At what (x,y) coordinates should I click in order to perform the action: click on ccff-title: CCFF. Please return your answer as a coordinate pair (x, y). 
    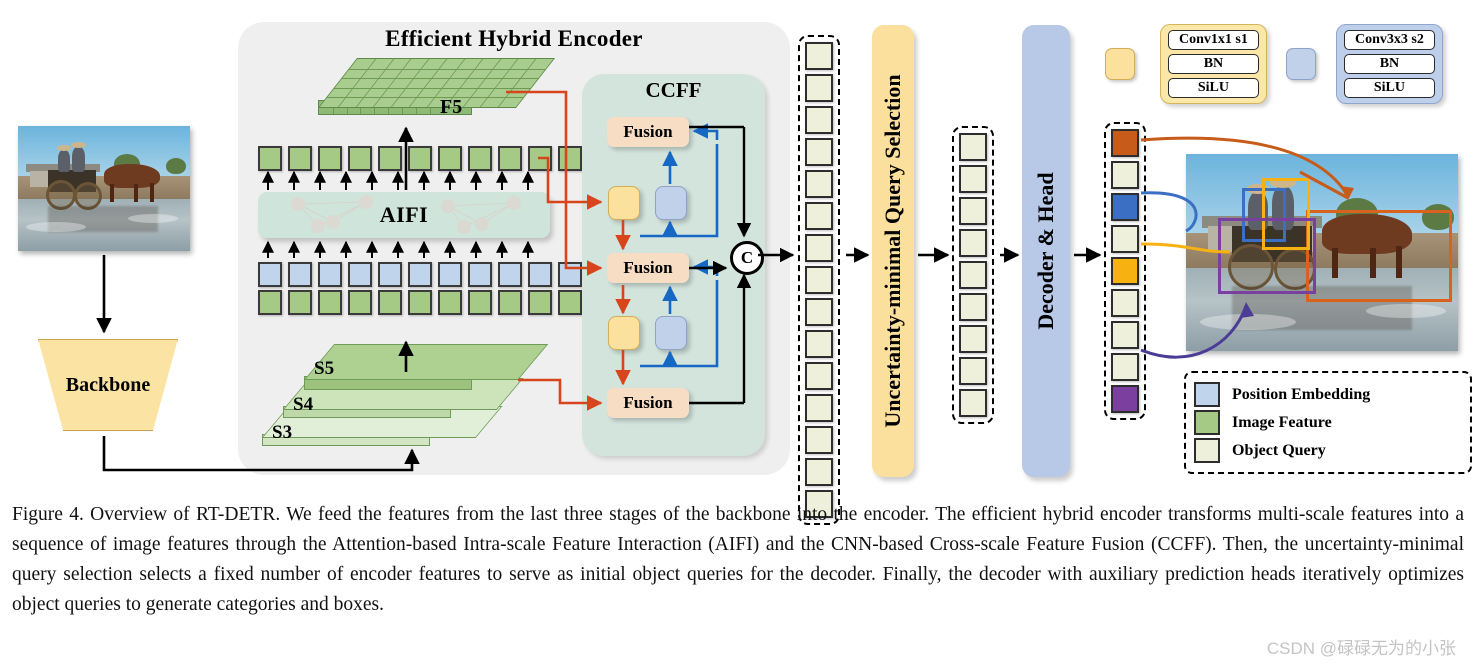
    Looking at the image, I should click on (673, 90).